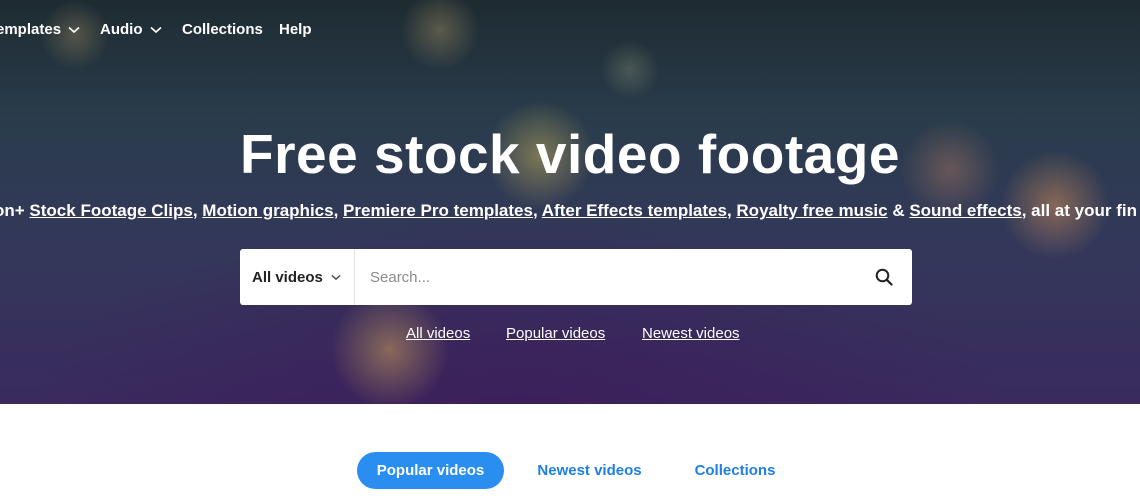 This screenshot has height=500, width=1140. Describe the element at coordinates (555, 333) in the screenshot. I see `quicklink-popular-videos: Popular videos` at that location.